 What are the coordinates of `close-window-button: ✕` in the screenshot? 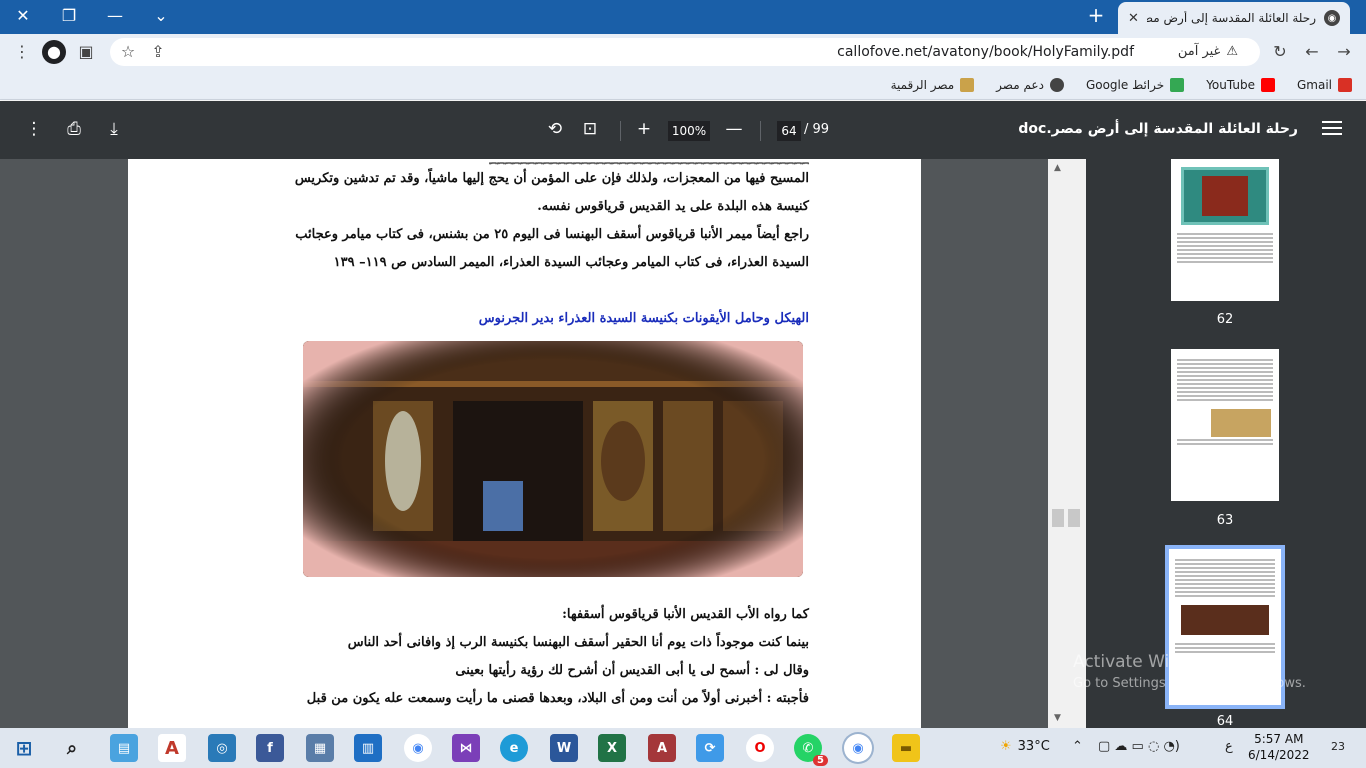 It's located at (23, 15).